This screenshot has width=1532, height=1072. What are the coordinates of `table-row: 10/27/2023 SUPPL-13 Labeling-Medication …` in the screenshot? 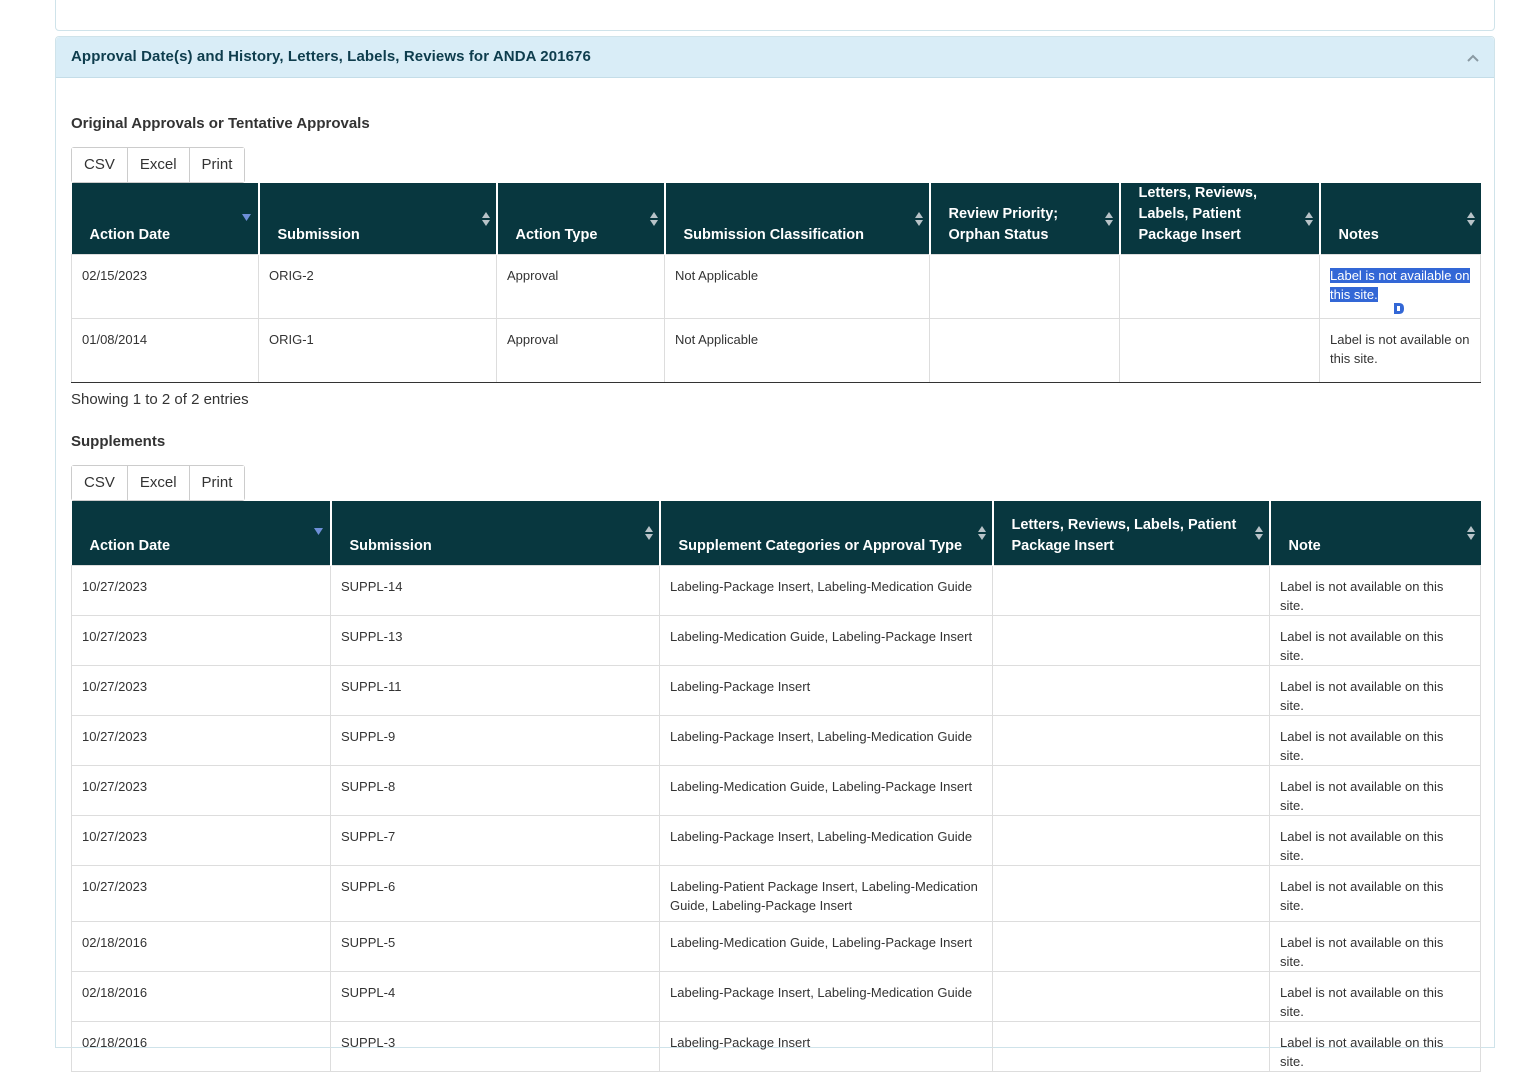 It's located at (776, 640).